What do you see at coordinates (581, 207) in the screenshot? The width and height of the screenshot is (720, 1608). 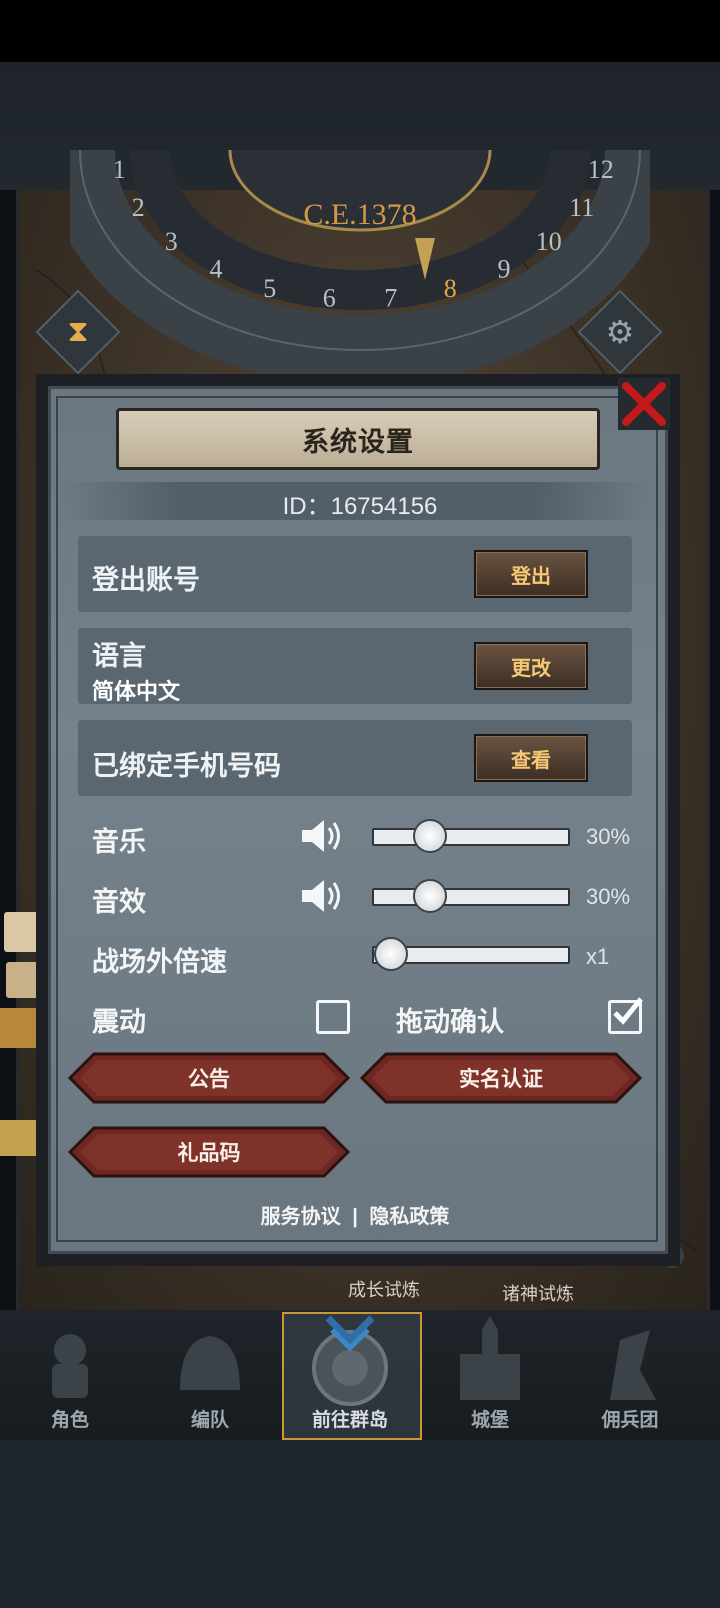 I see `dial-number: 11` at bounding box center [581, 207].